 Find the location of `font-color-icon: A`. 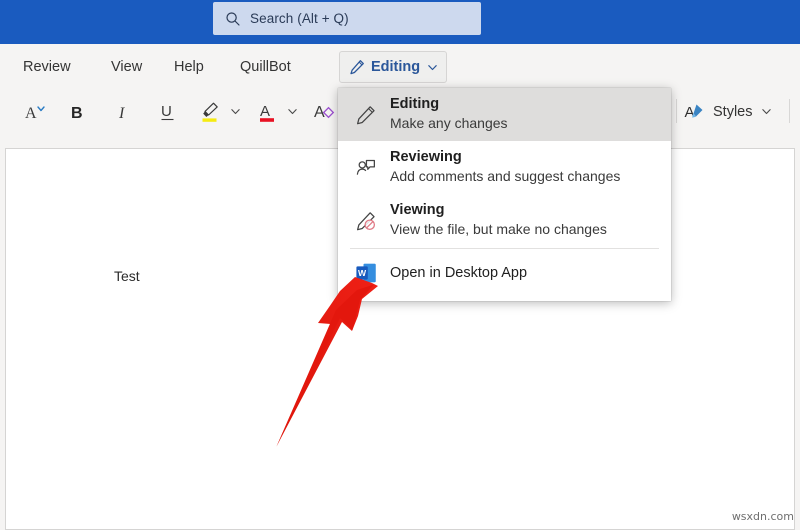

font-color-icon: A is located at coordinates (267, 112).